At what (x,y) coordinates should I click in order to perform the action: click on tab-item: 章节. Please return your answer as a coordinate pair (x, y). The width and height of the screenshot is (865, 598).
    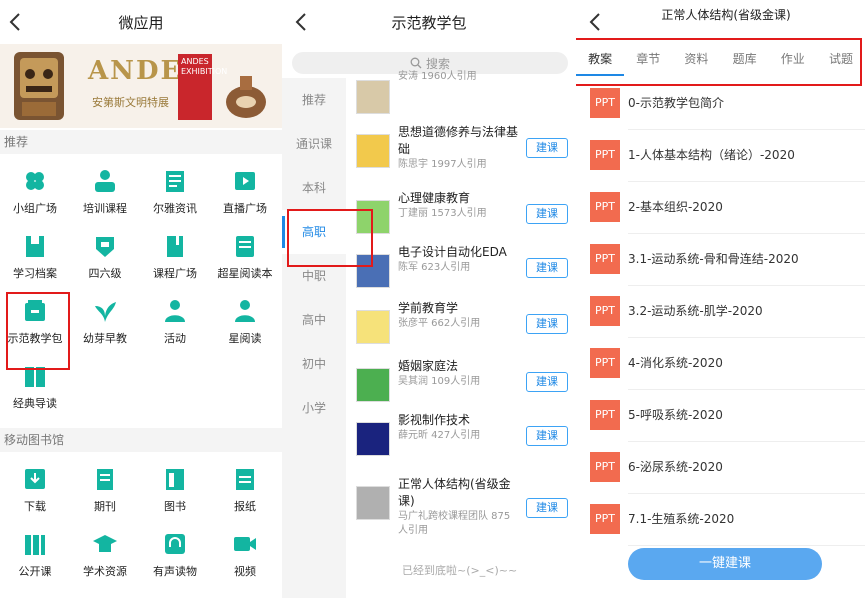
    Looking at the image, I should click on (648, 60).